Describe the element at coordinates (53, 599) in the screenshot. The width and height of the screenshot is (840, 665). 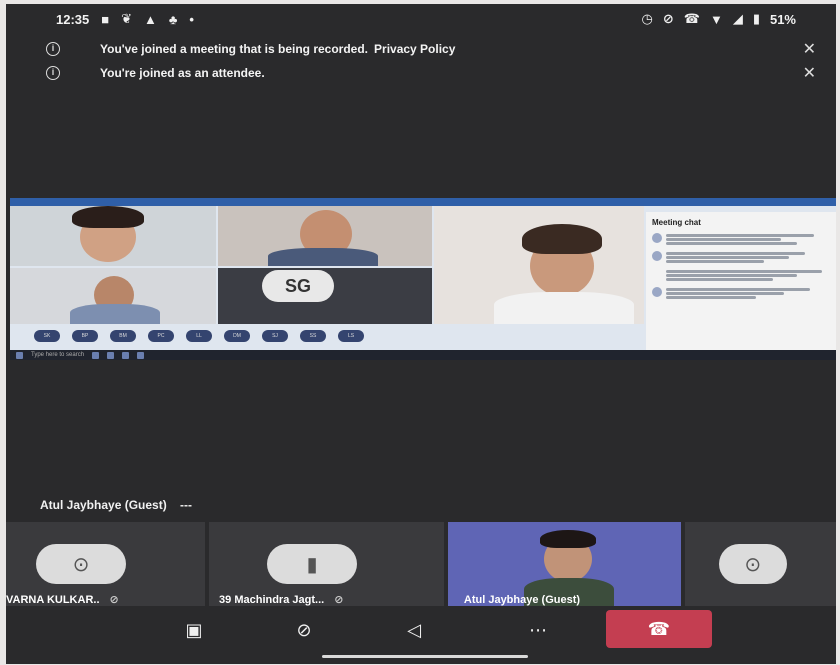
I see `participant-name: VARNA KULKAR..` at that location.